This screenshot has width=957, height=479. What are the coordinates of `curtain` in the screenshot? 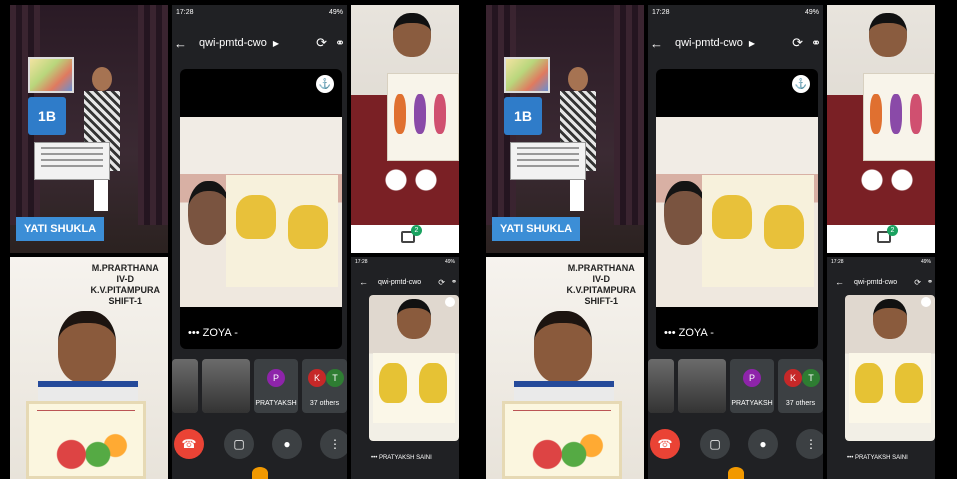 It's located at (629, 115).